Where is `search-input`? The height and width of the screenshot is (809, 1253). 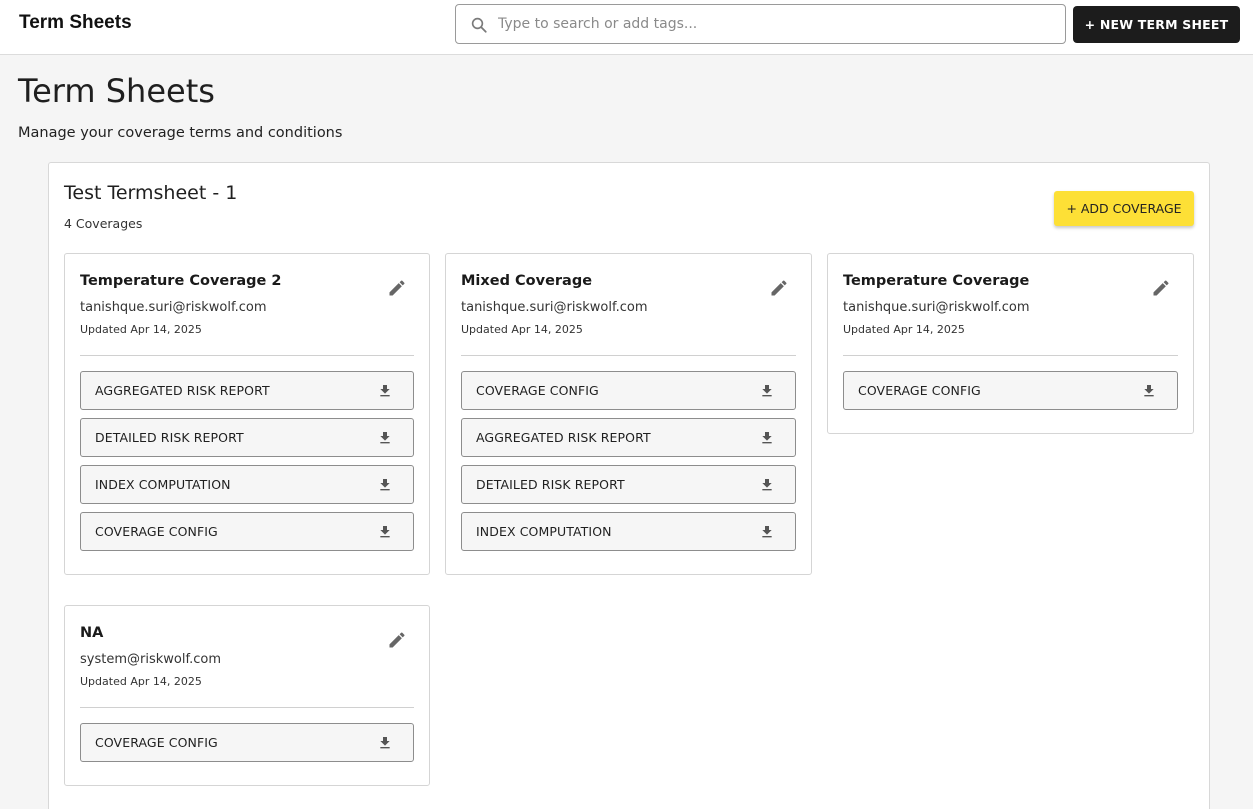
search-input is located at coordinates (778, 24).